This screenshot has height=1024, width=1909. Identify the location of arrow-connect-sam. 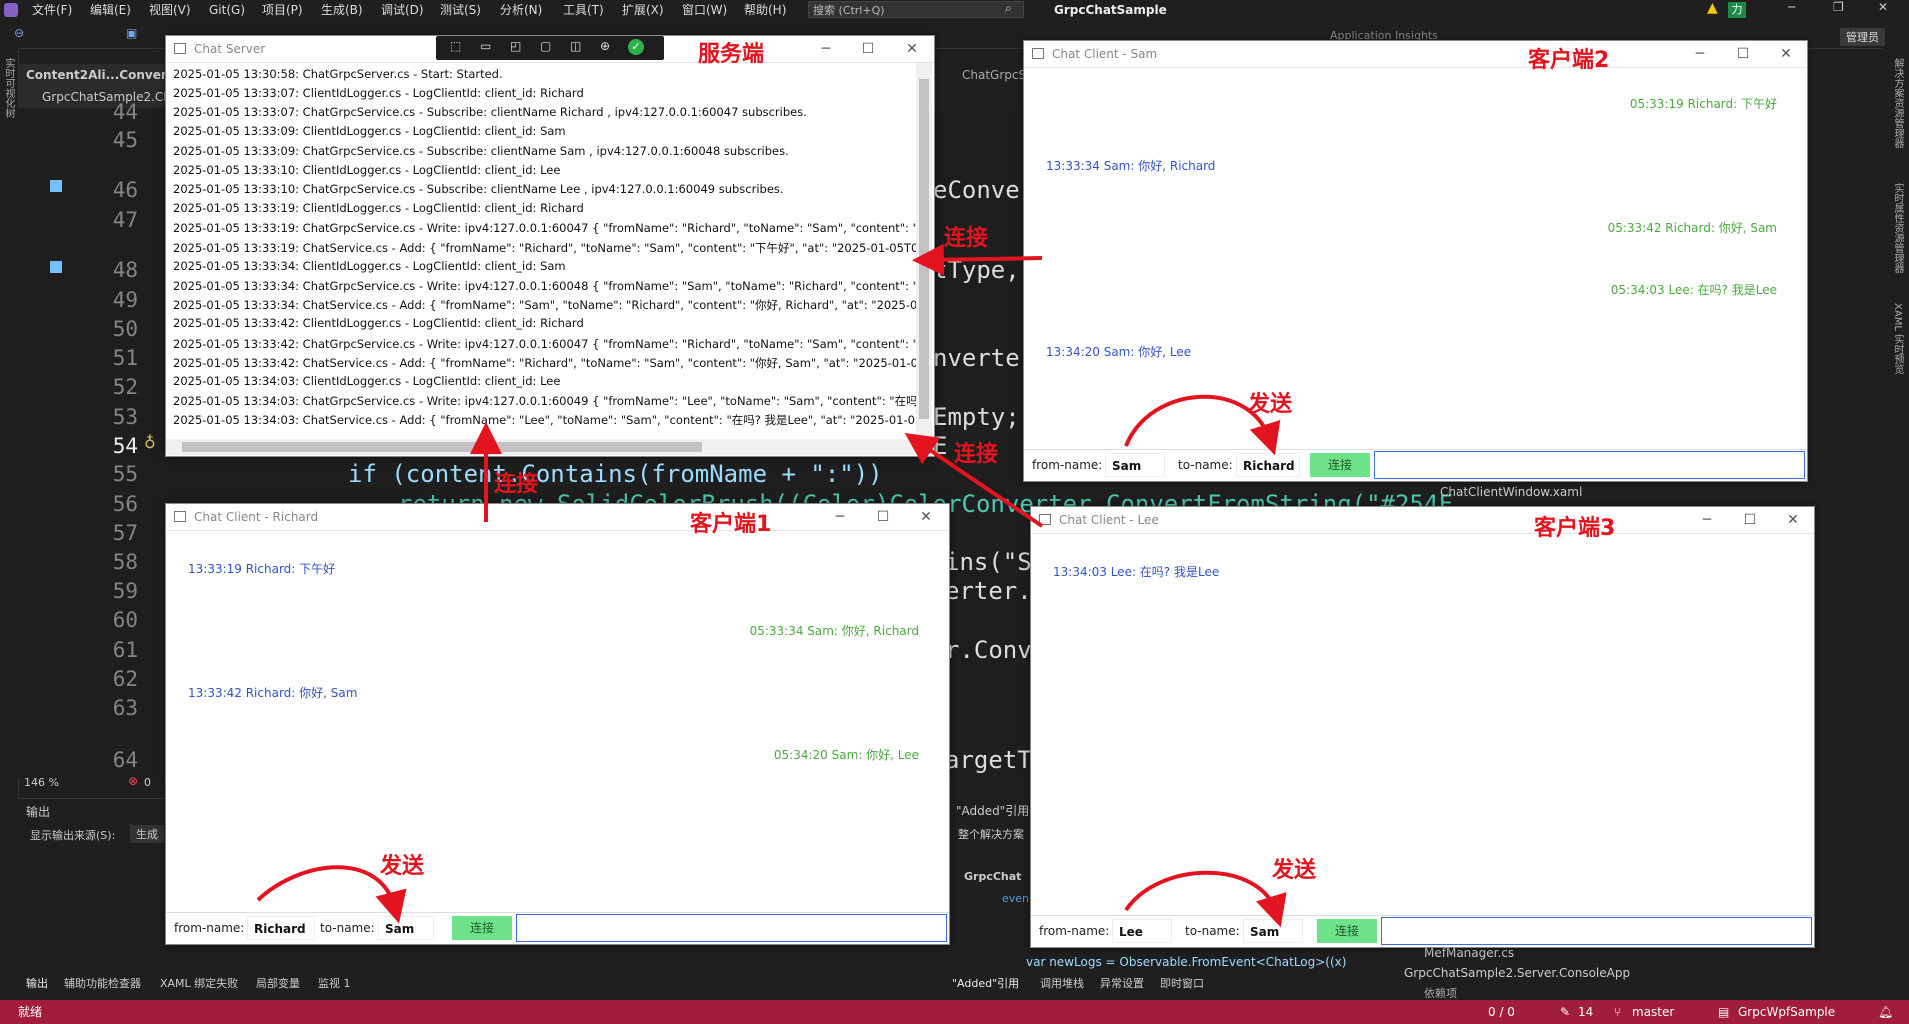
(977, 259).